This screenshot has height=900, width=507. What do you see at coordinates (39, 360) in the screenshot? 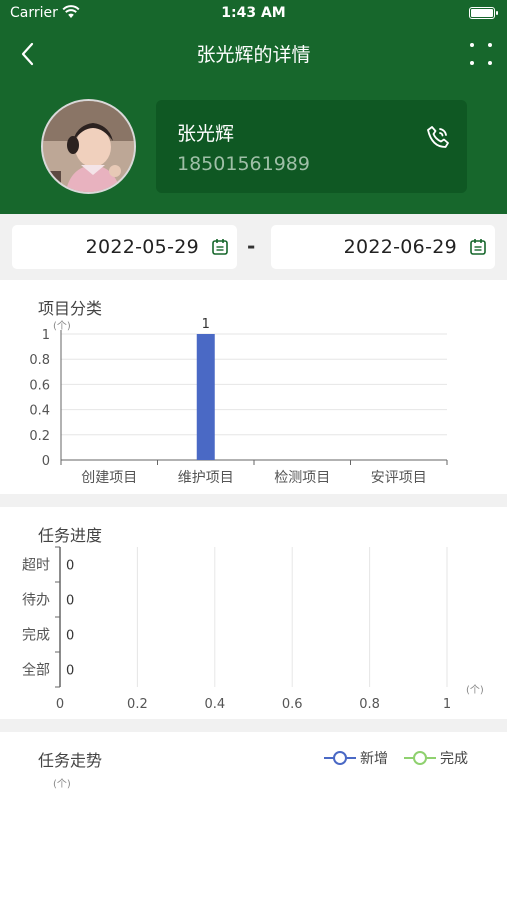
I see `y-tick-label: 0.8` at bounding box center [39, 360].